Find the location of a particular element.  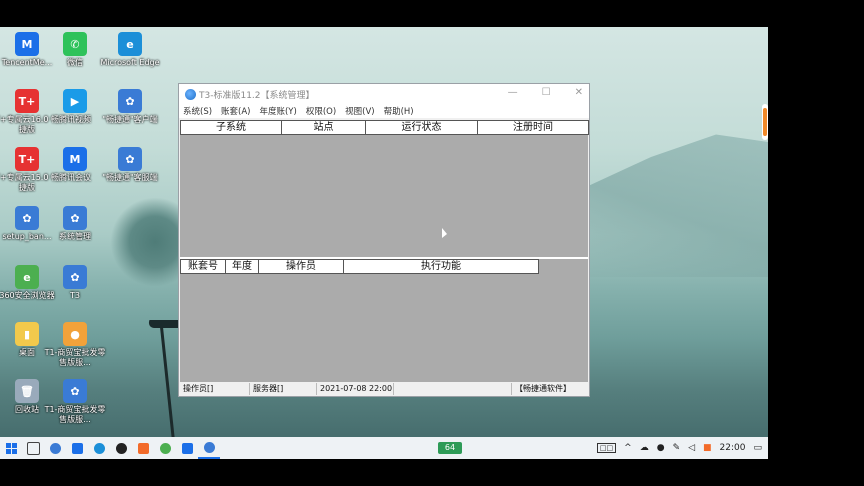

desktop-icon: e Microsoft Edge is located at coordinates (130, 50).